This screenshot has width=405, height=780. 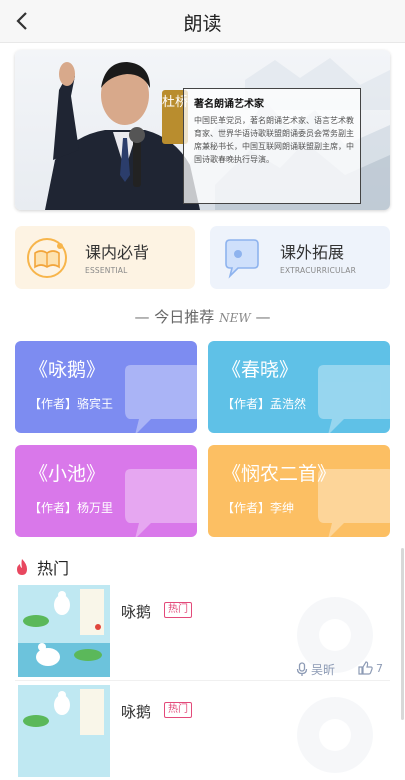 What do you see at coordinates (106, 270) in the screenshot?
I see `category-essential-subtitle: ESSENTIAL` at bounding box center [106, 270].